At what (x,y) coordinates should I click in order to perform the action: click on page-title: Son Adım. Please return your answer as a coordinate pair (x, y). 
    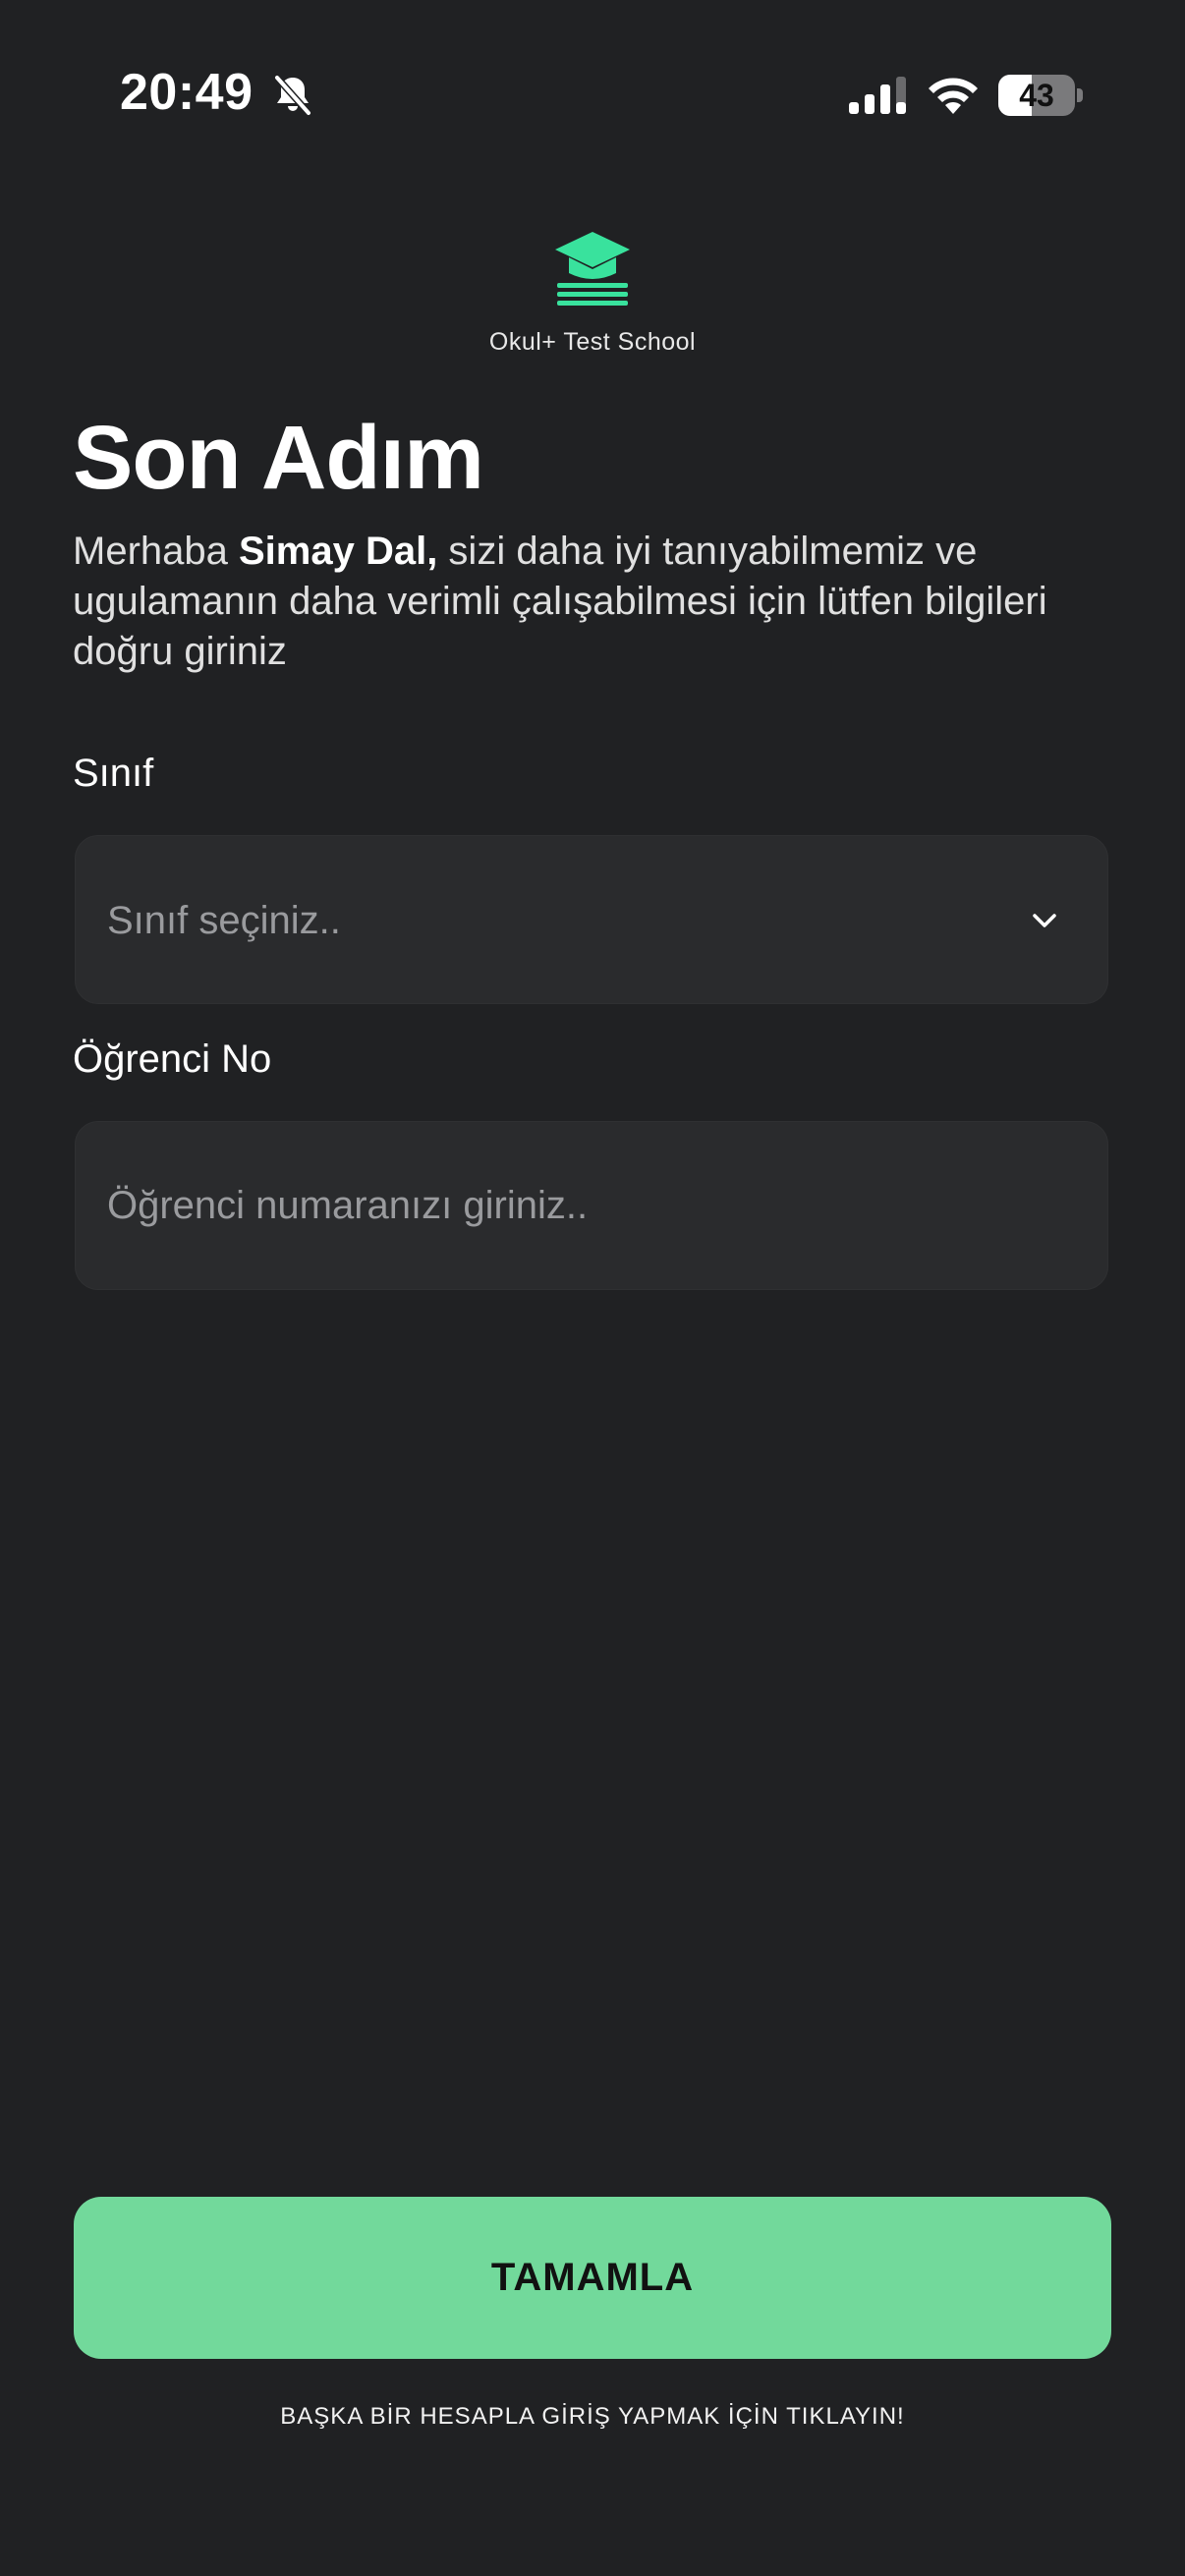
    Looking at the image, I should click on (279, 458).